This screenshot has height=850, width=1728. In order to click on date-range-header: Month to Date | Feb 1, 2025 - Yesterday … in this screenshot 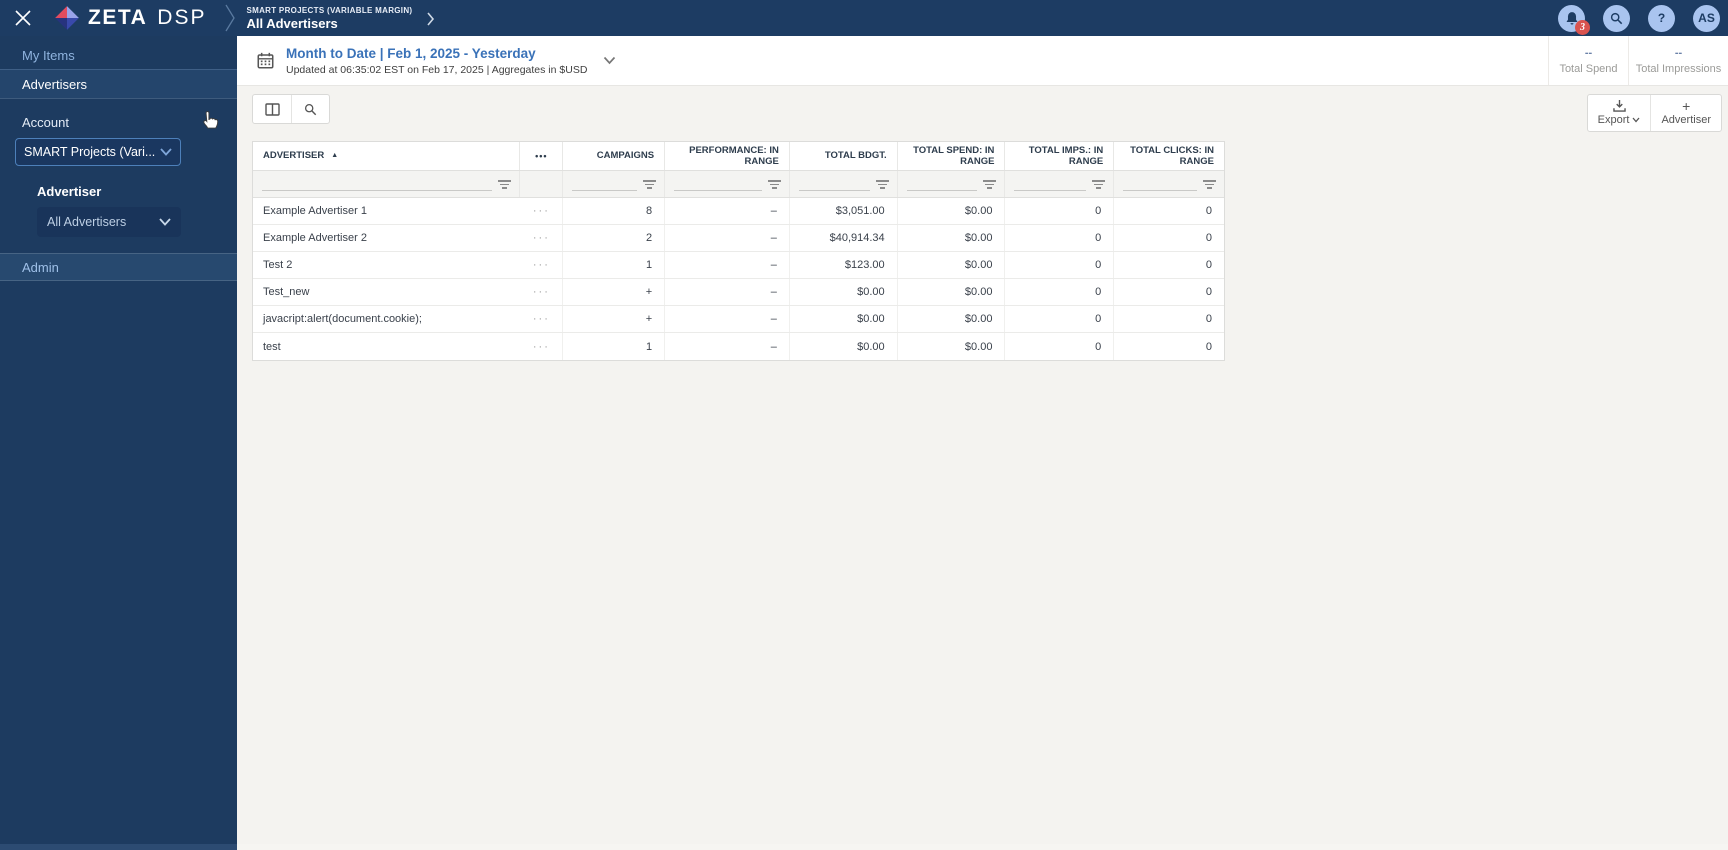, I will do `click(982, 61)`.